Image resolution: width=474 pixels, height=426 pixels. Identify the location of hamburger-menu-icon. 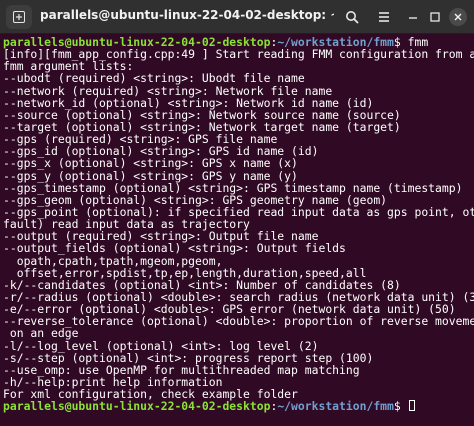
(384, 17).